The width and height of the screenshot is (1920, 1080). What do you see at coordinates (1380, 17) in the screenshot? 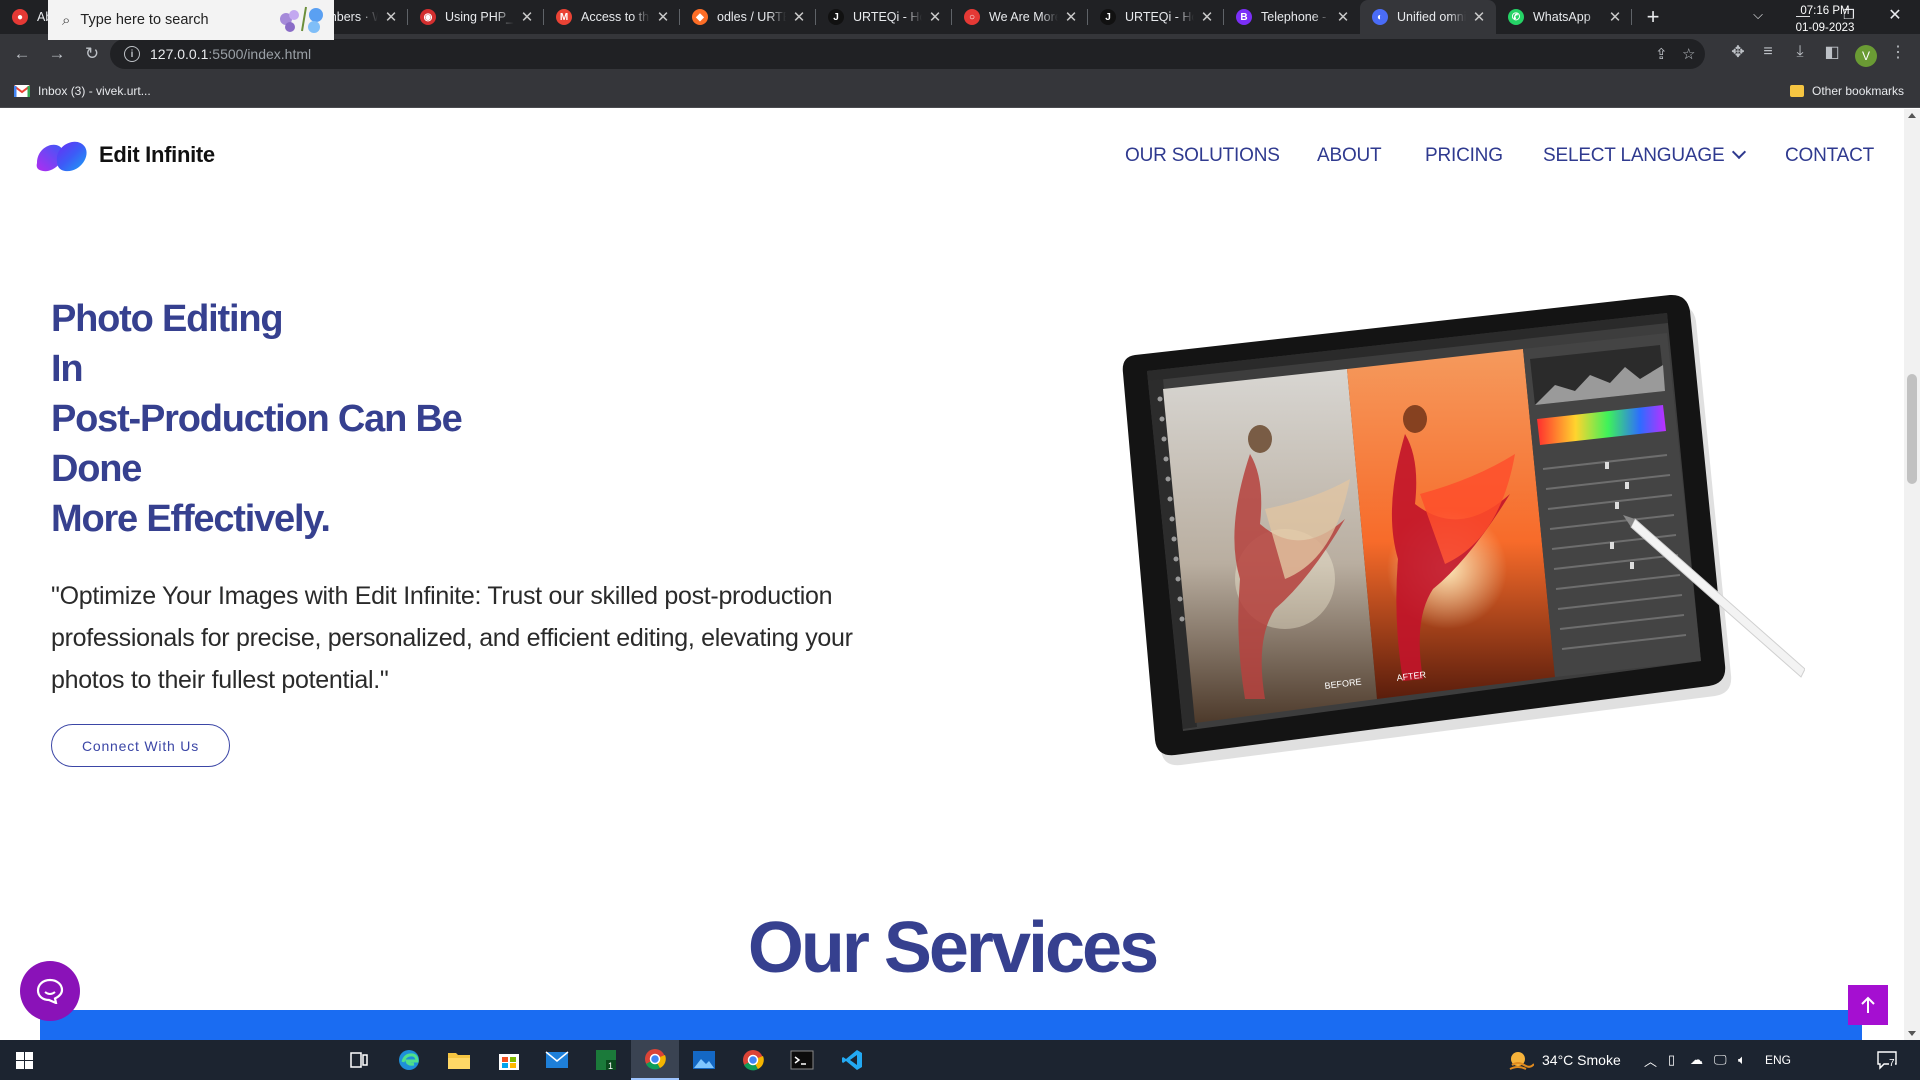
I see `tab-favicon-icon: ◐` at bounding box center [1380, 17].